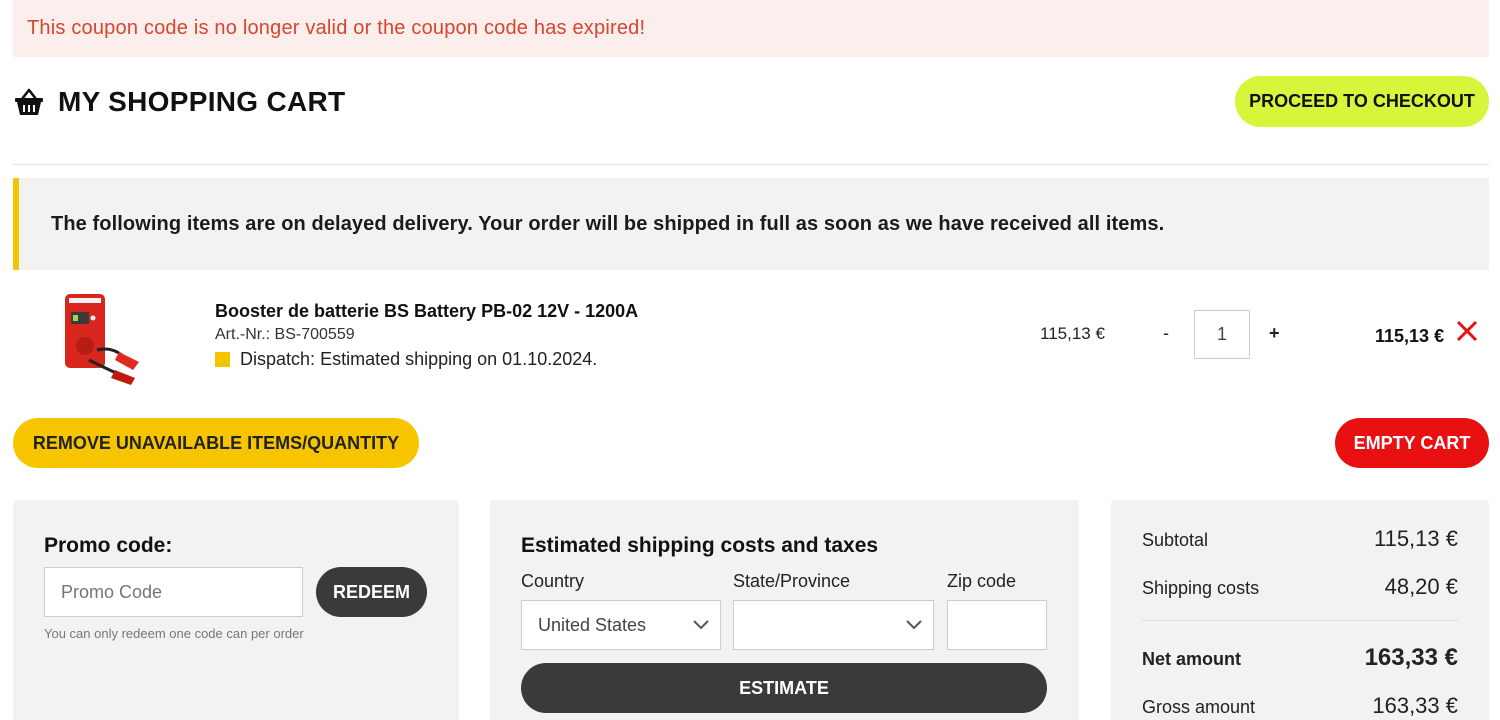  I want to click on proceed-to-checkout-button: PROCEED TO CHECKOUT, so click(1362, 101).